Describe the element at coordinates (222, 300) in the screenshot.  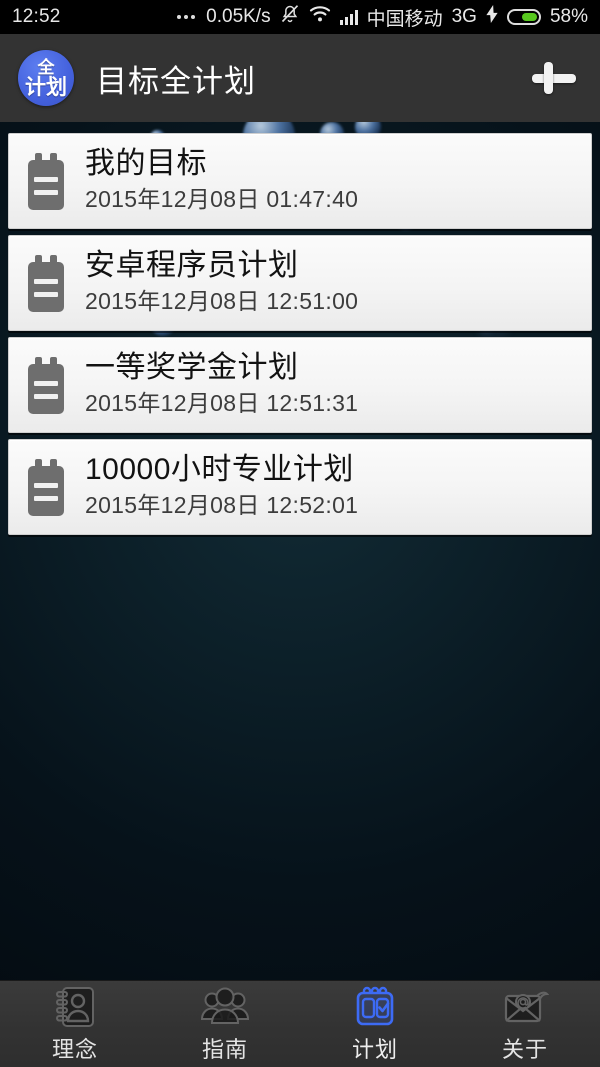
I see `plan-date: 2015年12月08日 12:51:00` at that location.